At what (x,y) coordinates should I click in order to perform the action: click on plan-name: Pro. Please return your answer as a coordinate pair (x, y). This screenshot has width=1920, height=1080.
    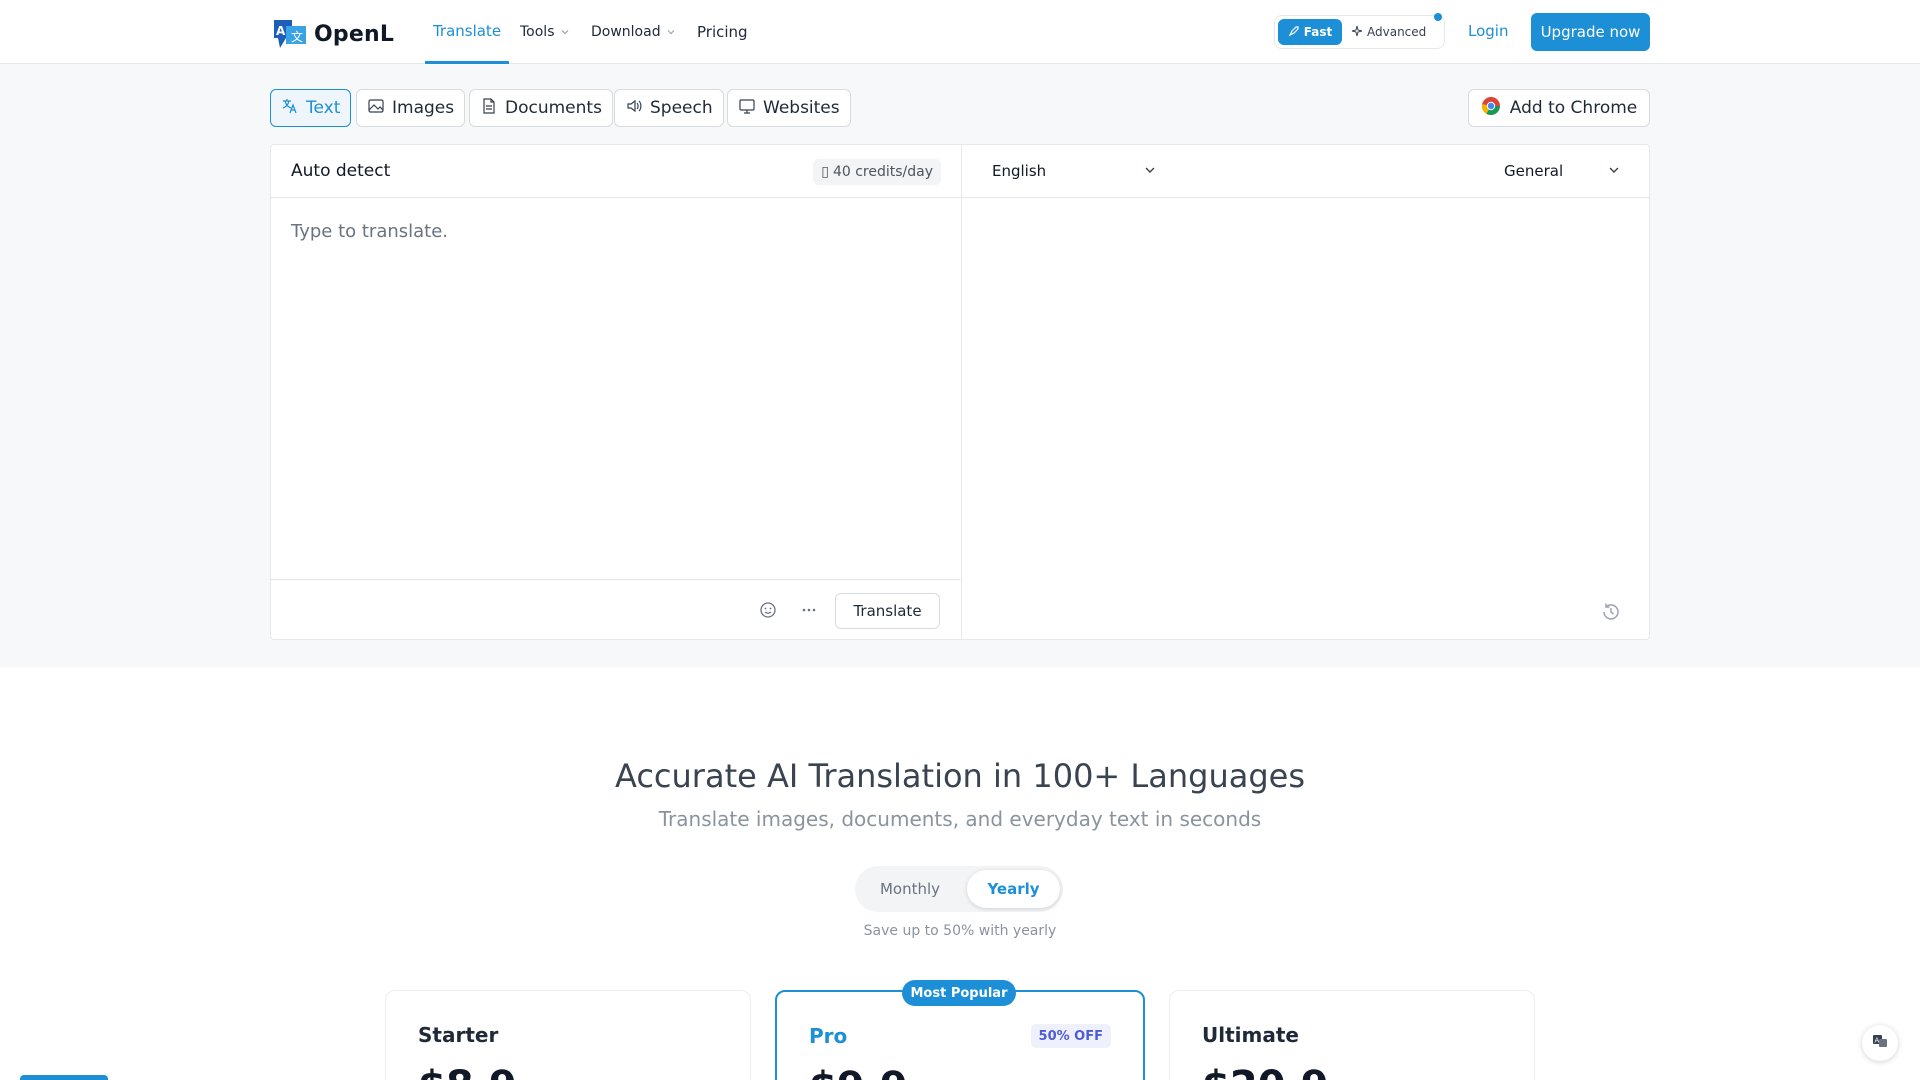
    Looking at the image, I should click on (828, 1036).